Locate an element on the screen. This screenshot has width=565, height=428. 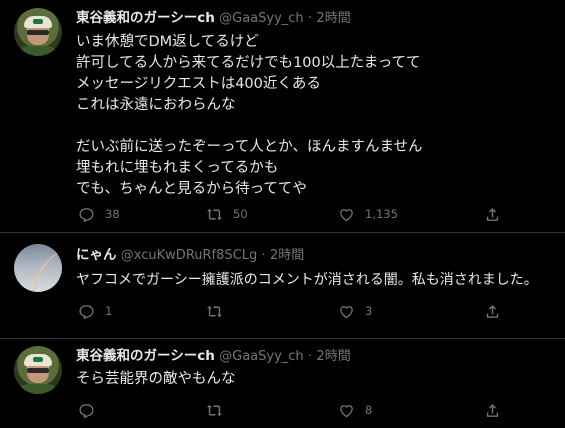
tweet-line: ヤフコメでガーシー擁護派のコメントが消される闇。私も消されました。 is located at coordinates (307, 280).